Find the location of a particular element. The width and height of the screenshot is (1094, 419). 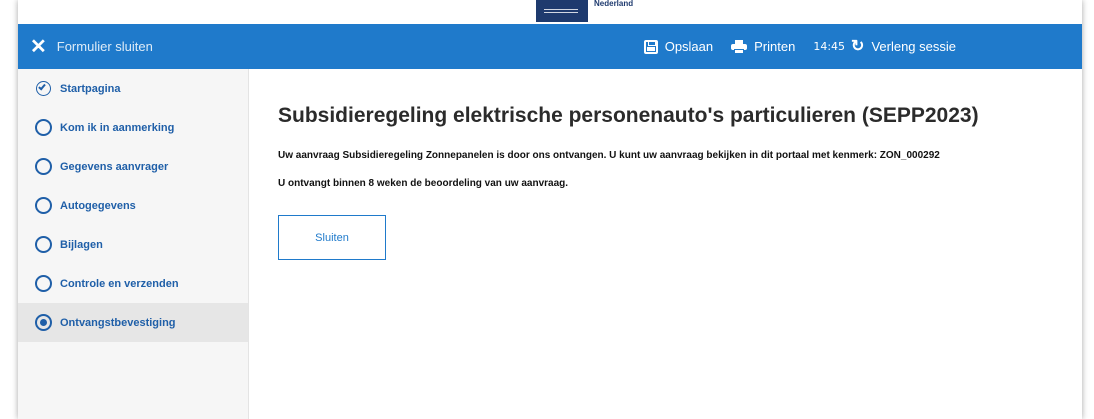

sidebar-item-label: Ontvangstbevestiging is located at coordinates (118, 322).